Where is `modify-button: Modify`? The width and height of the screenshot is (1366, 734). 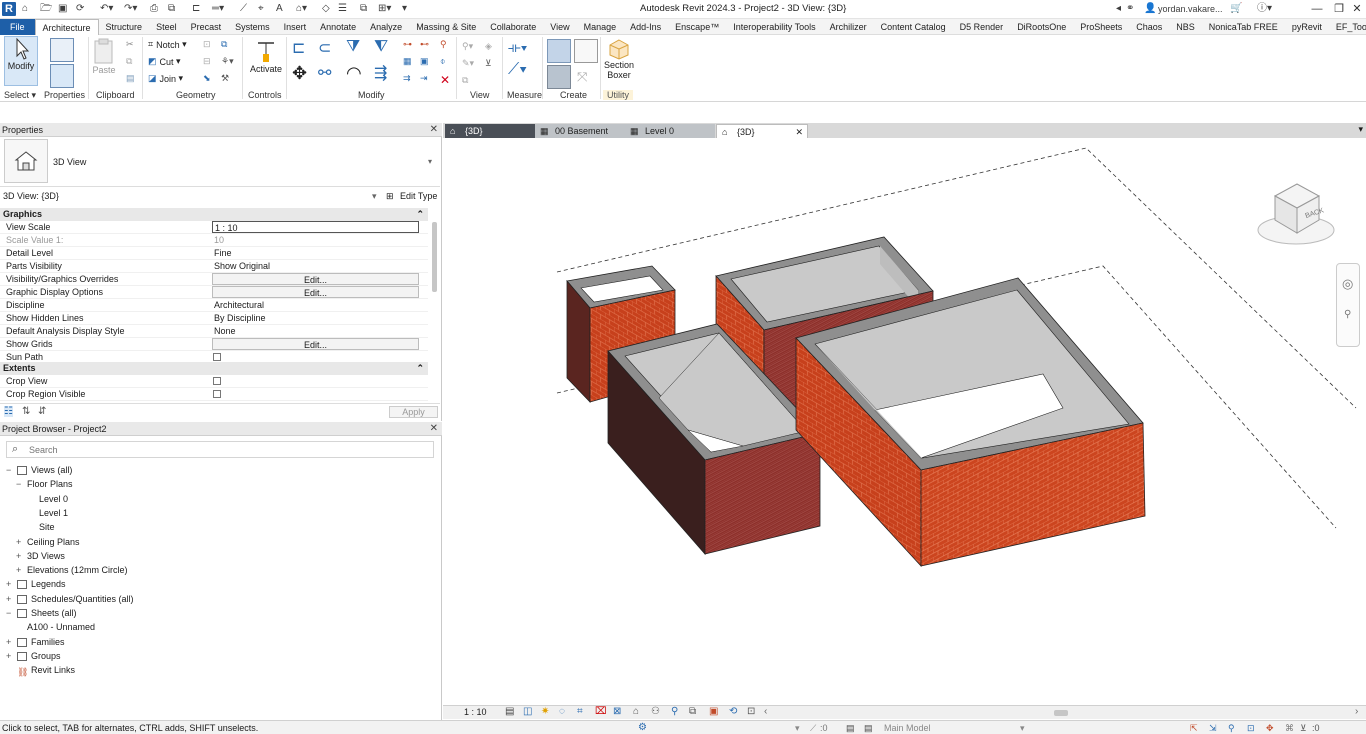 modify-button: Modify is located at coordinates (21, 61).